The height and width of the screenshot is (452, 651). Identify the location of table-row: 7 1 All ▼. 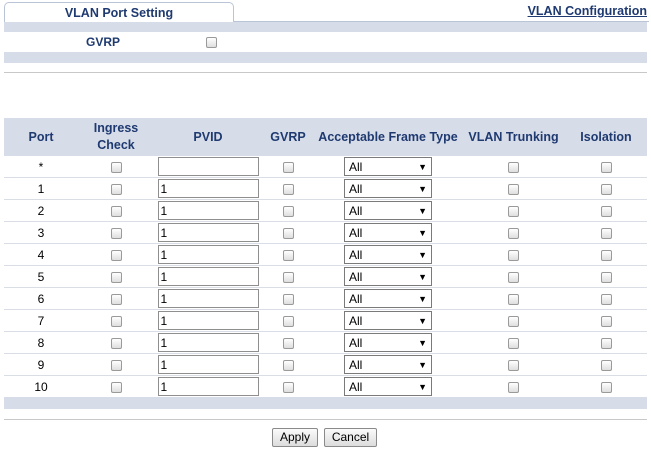
(325, 320).